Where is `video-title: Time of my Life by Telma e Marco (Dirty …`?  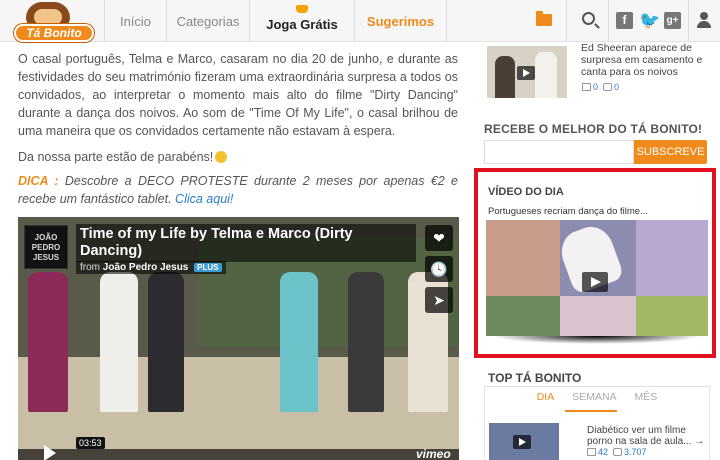
video-title: Time of my Life by Telma e Marco (Dirty … is located at coordinates (246, 243).